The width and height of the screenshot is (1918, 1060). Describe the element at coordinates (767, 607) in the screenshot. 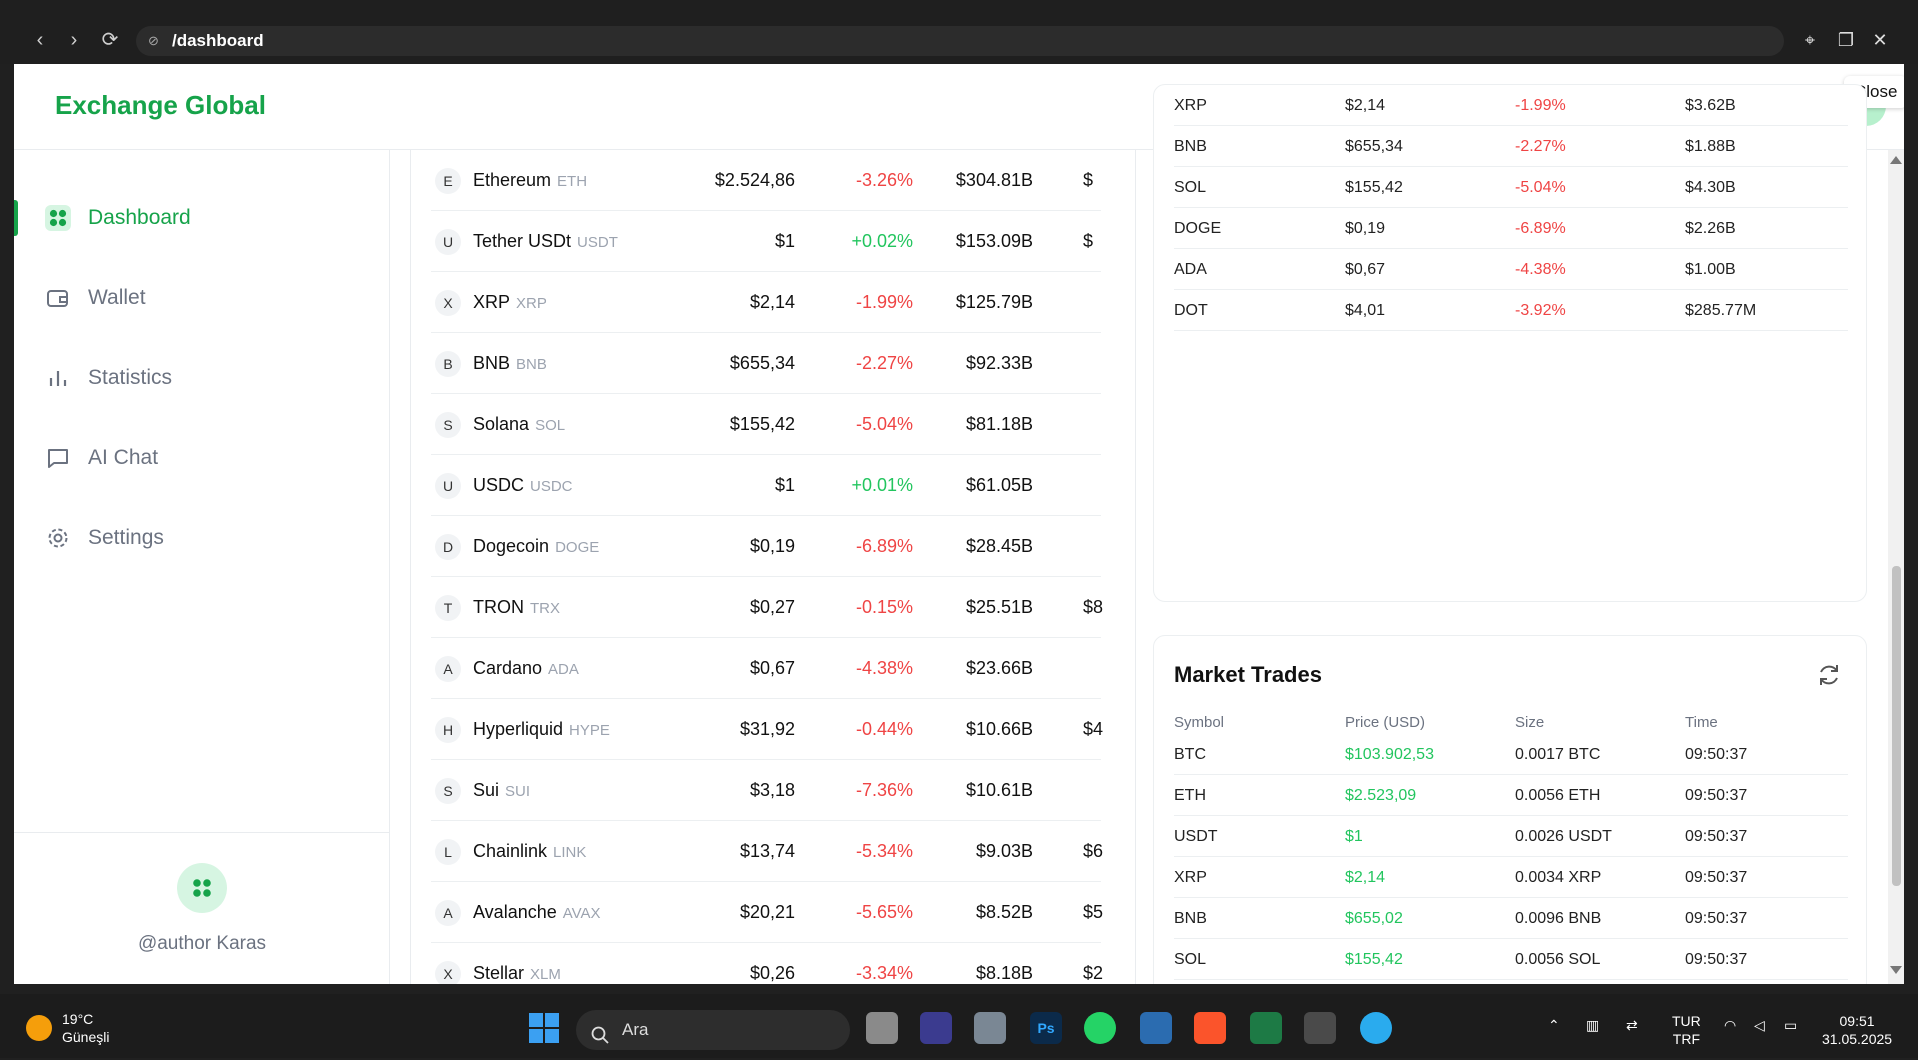

I see `table-row: T TRON TRX $0,27 -0.15% $25.51B $8` at that location.